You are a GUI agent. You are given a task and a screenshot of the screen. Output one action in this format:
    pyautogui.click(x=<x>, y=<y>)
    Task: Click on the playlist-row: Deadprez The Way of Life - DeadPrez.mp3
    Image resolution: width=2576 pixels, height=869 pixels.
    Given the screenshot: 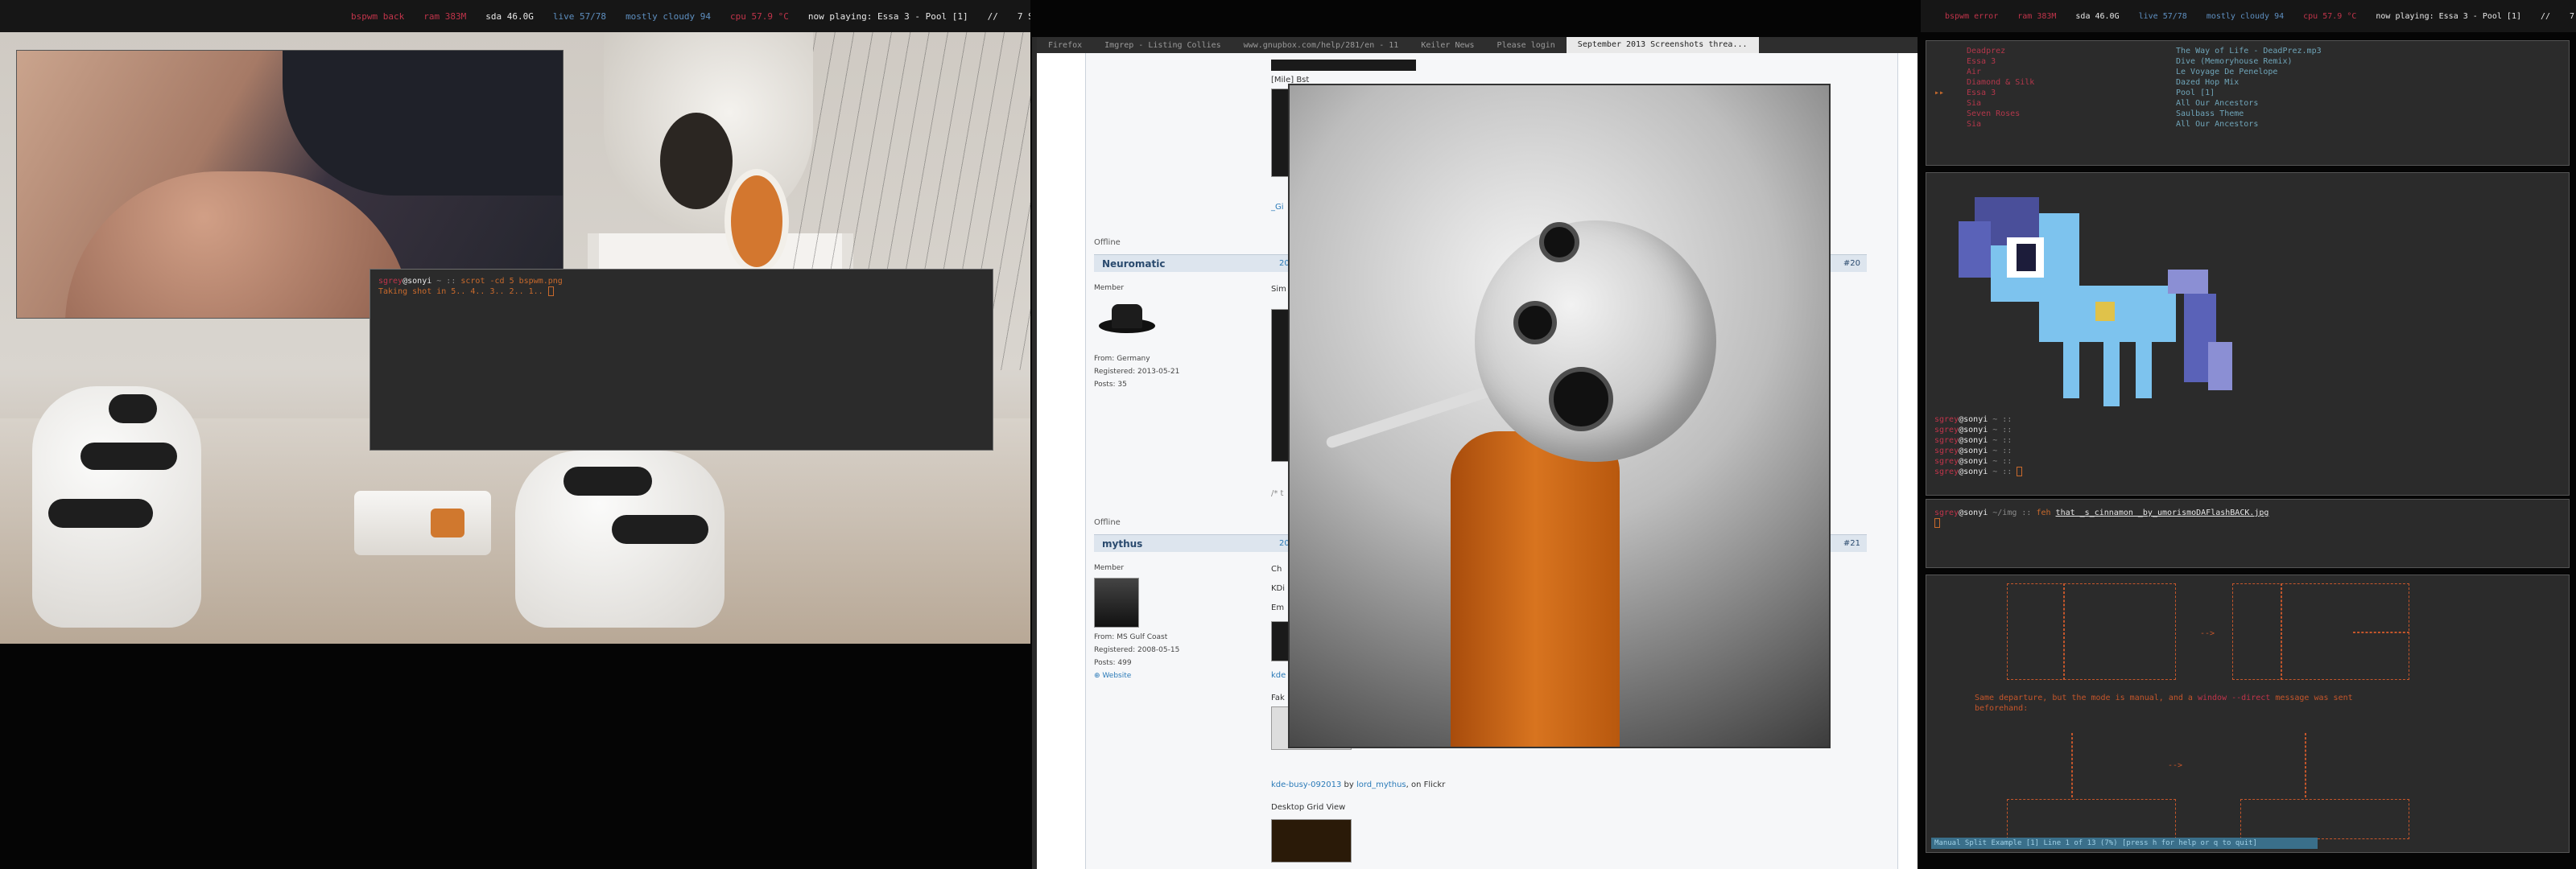 What is the action you would take?
    pyautogui.click(x=2247, y=51)
    